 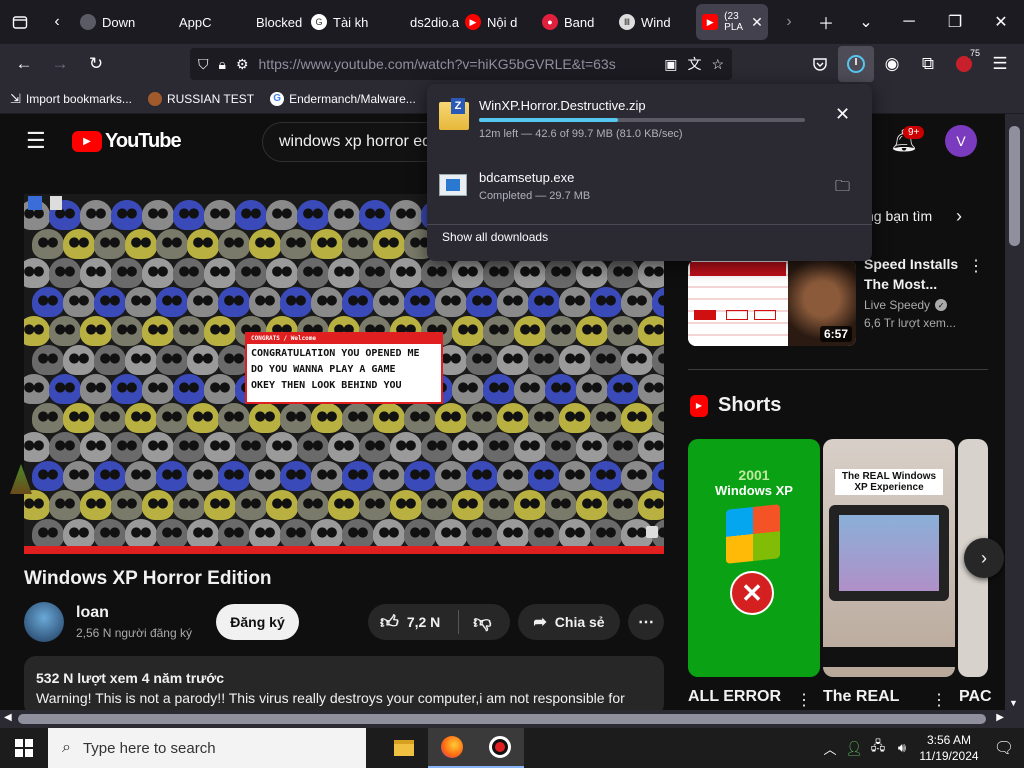 What do you see at coordinates (866, 22) in the screenshot?
I see `chevron-down-icon: ⌄` at bounding box center [866, 22].